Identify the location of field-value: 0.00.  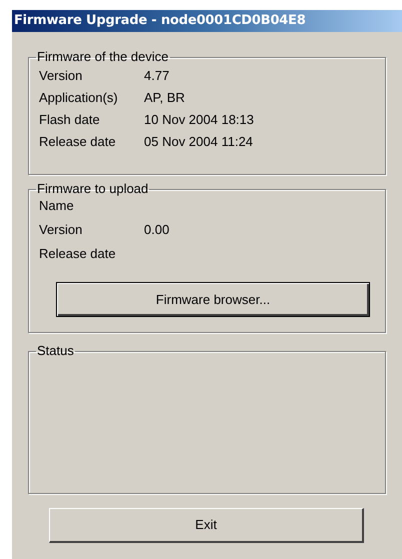
(157, 230).